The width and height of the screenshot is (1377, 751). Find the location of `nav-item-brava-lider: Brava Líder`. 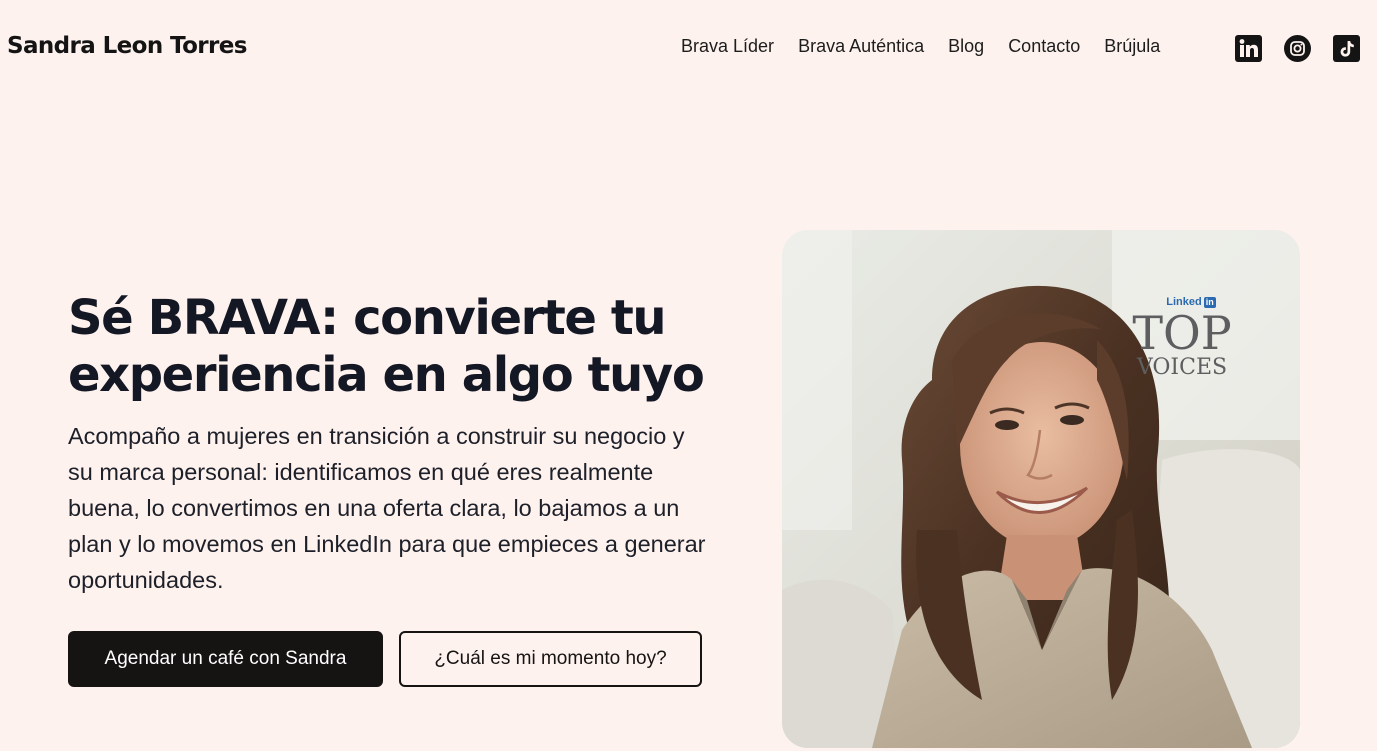

nav-item-brava-lider: Brava Líder is located at coordinates (727, 46).